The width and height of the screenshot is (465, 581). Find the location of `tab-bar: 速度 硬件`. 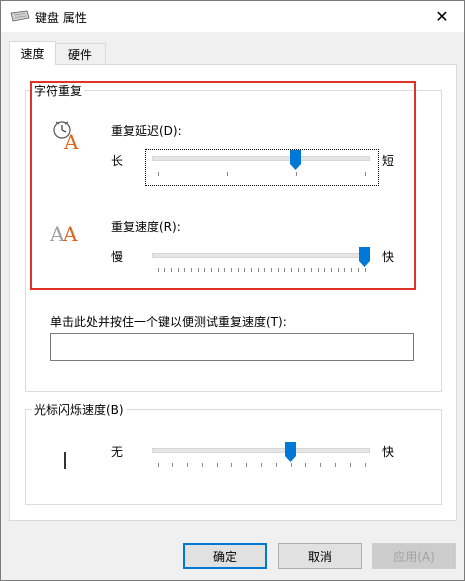

tab-bar: 速度 硬件 is located at coordinates (232, 53).